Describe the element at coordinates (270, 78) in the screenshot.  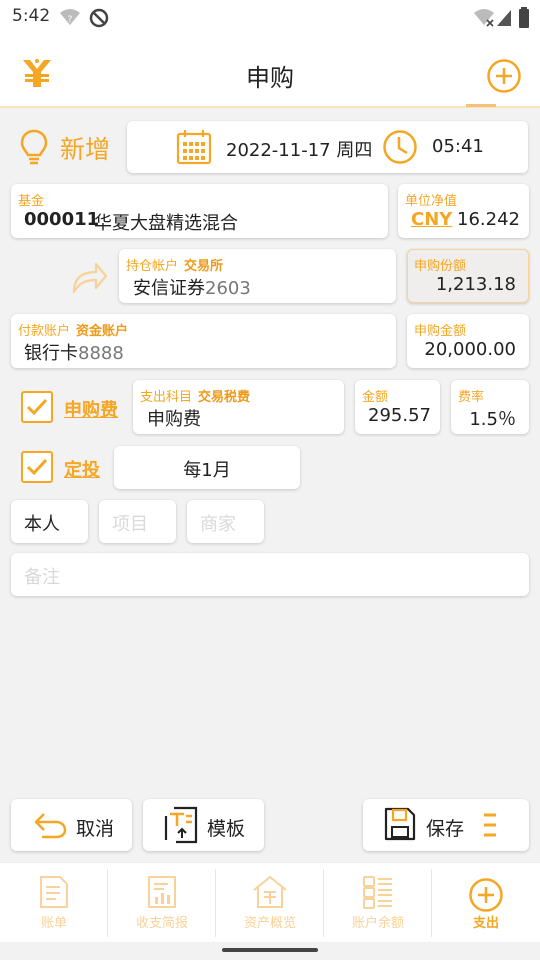
I see `page-title: 申购` at that location.